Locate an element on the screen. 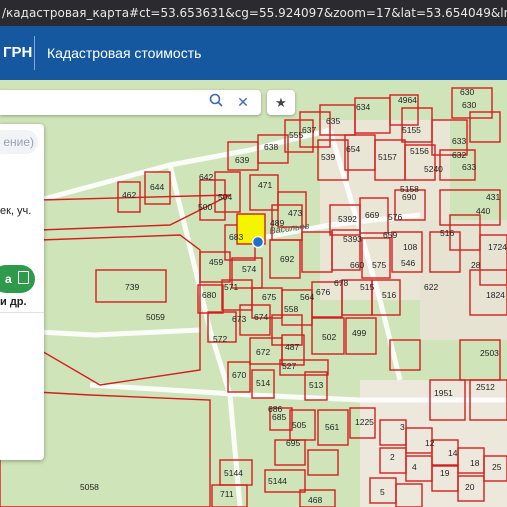  parcel-label: 659 is located at coordinates (390, 235).